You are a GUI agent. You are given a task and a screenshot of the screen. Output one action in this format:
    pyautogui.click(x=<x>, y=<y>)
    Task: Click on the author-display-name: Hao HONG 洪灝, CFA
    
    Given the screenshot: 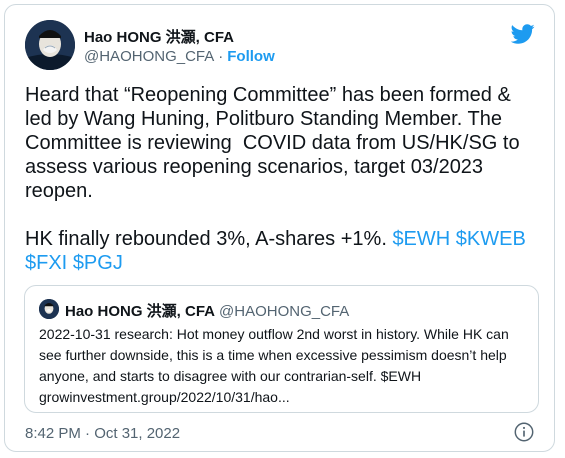 What is the action you would take?
    pyautogui.click(x=159, y=36)
    